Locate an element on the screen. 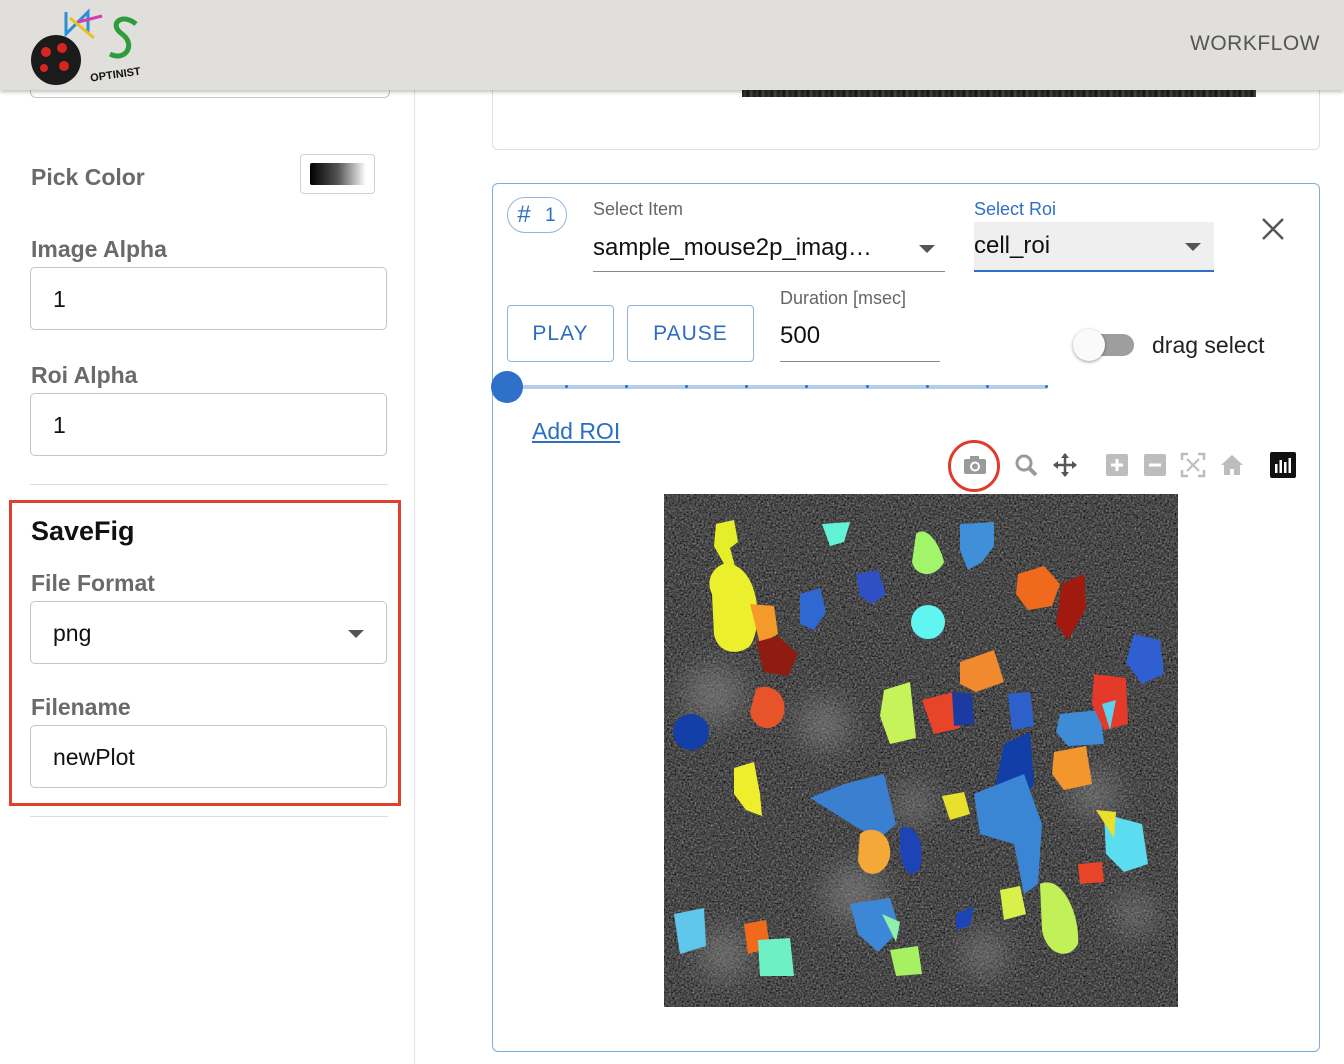 This screenshot has width=1344, height=1064. duration-underline is located at coordinates (860, 361).